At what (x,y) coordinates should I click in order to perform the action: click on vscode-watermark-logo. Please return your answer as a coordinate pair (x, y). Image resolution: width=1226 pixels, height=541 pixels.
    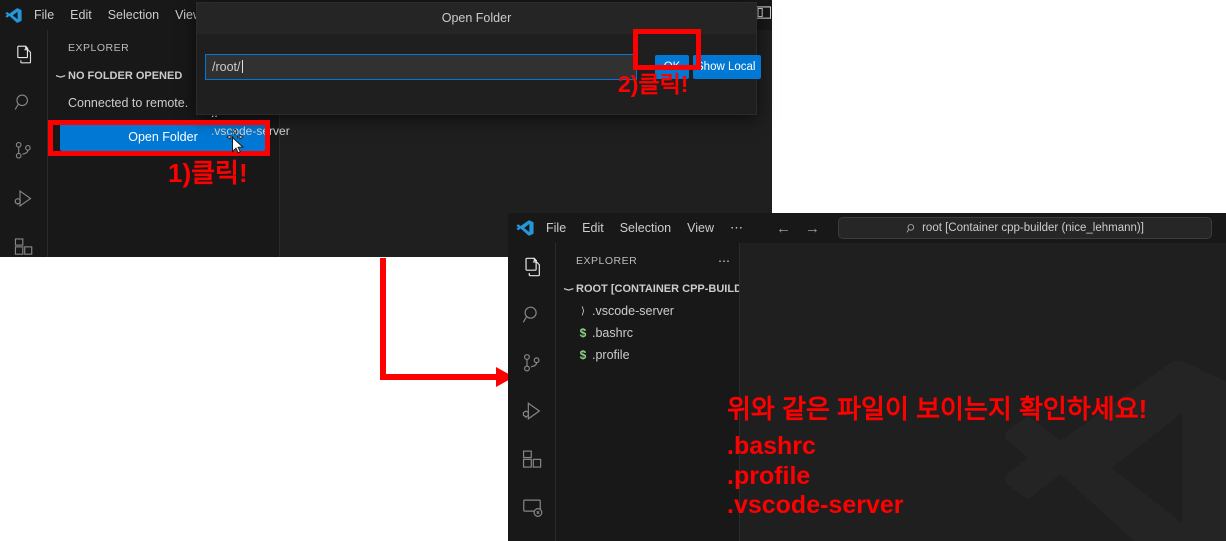
    Looking at the image, I should click on (1115, 450).